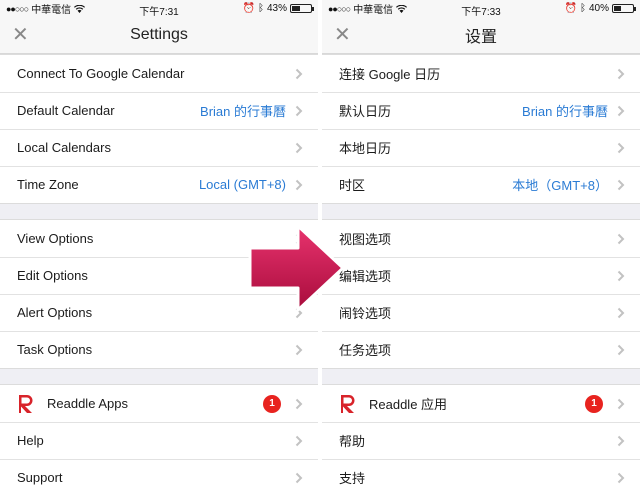  Describe the element at coordinates (64, 147) in the screenshot. I see `settings-row-label: Local Calendars` at that location.